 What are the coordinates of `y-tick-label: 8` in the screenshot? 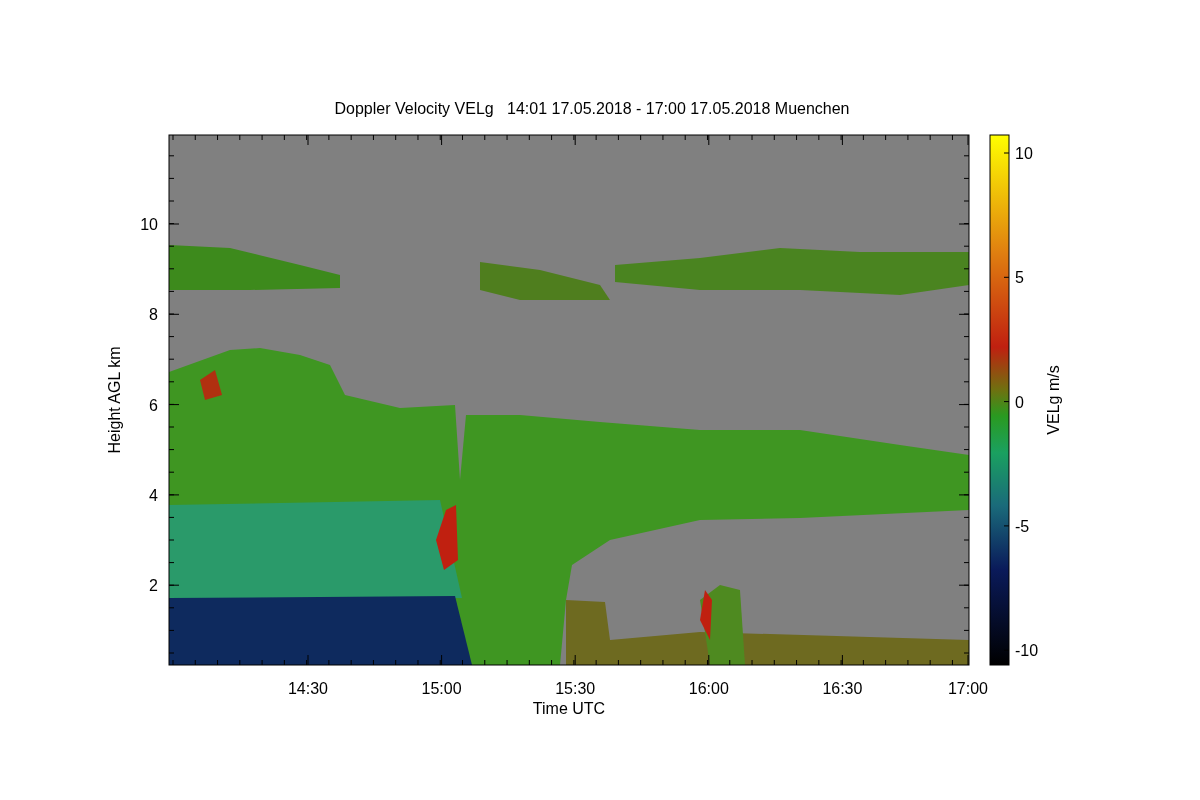 It's located at (153, 315).